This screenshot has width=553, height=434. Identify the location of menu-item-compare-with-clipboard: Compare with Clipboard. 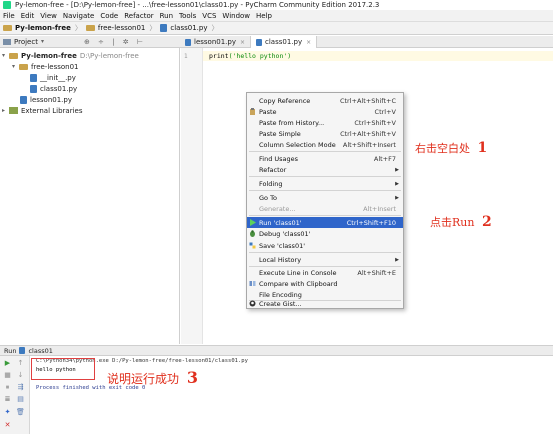
(325, 283).